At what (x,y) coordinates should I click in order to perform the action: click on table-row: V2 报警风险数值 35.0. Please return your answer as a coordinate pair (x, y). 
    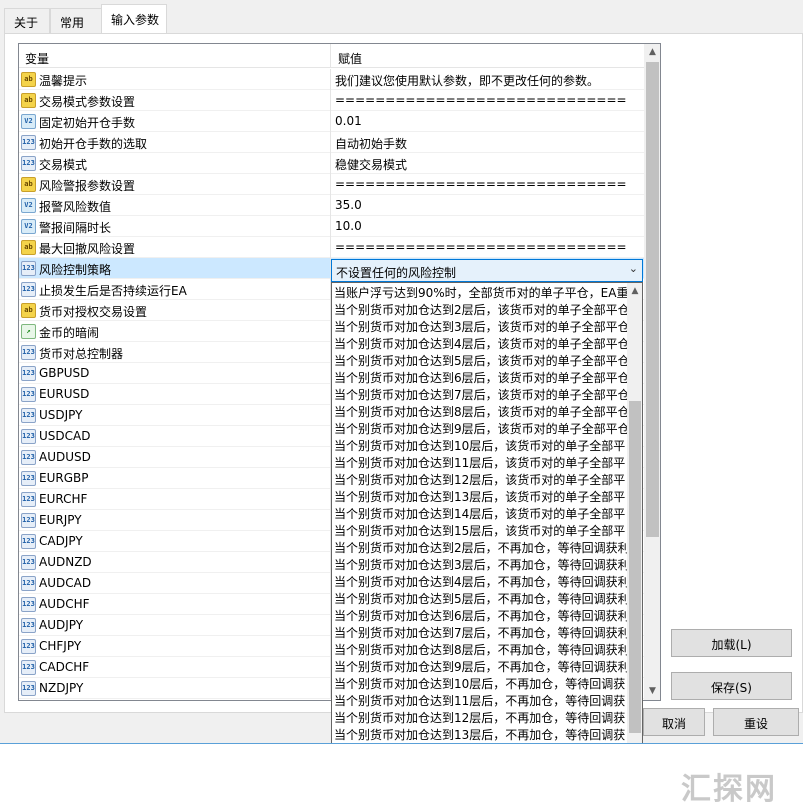
    Looking at the image, I should click on (331, 205).